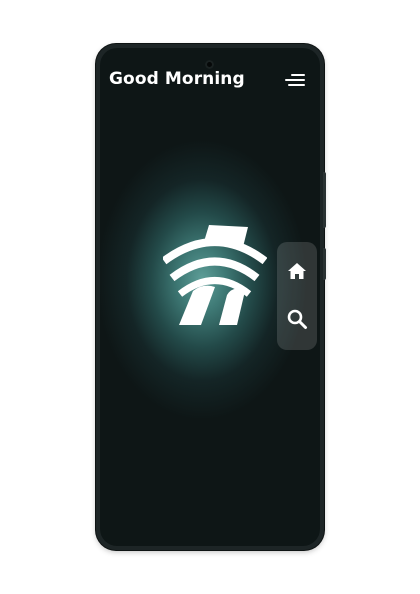 Image resolution: width=420 pixels, height=594 pixels. Describe the element at coordinates (297, 271) in the screenshot. I see `home-icon` at that location.